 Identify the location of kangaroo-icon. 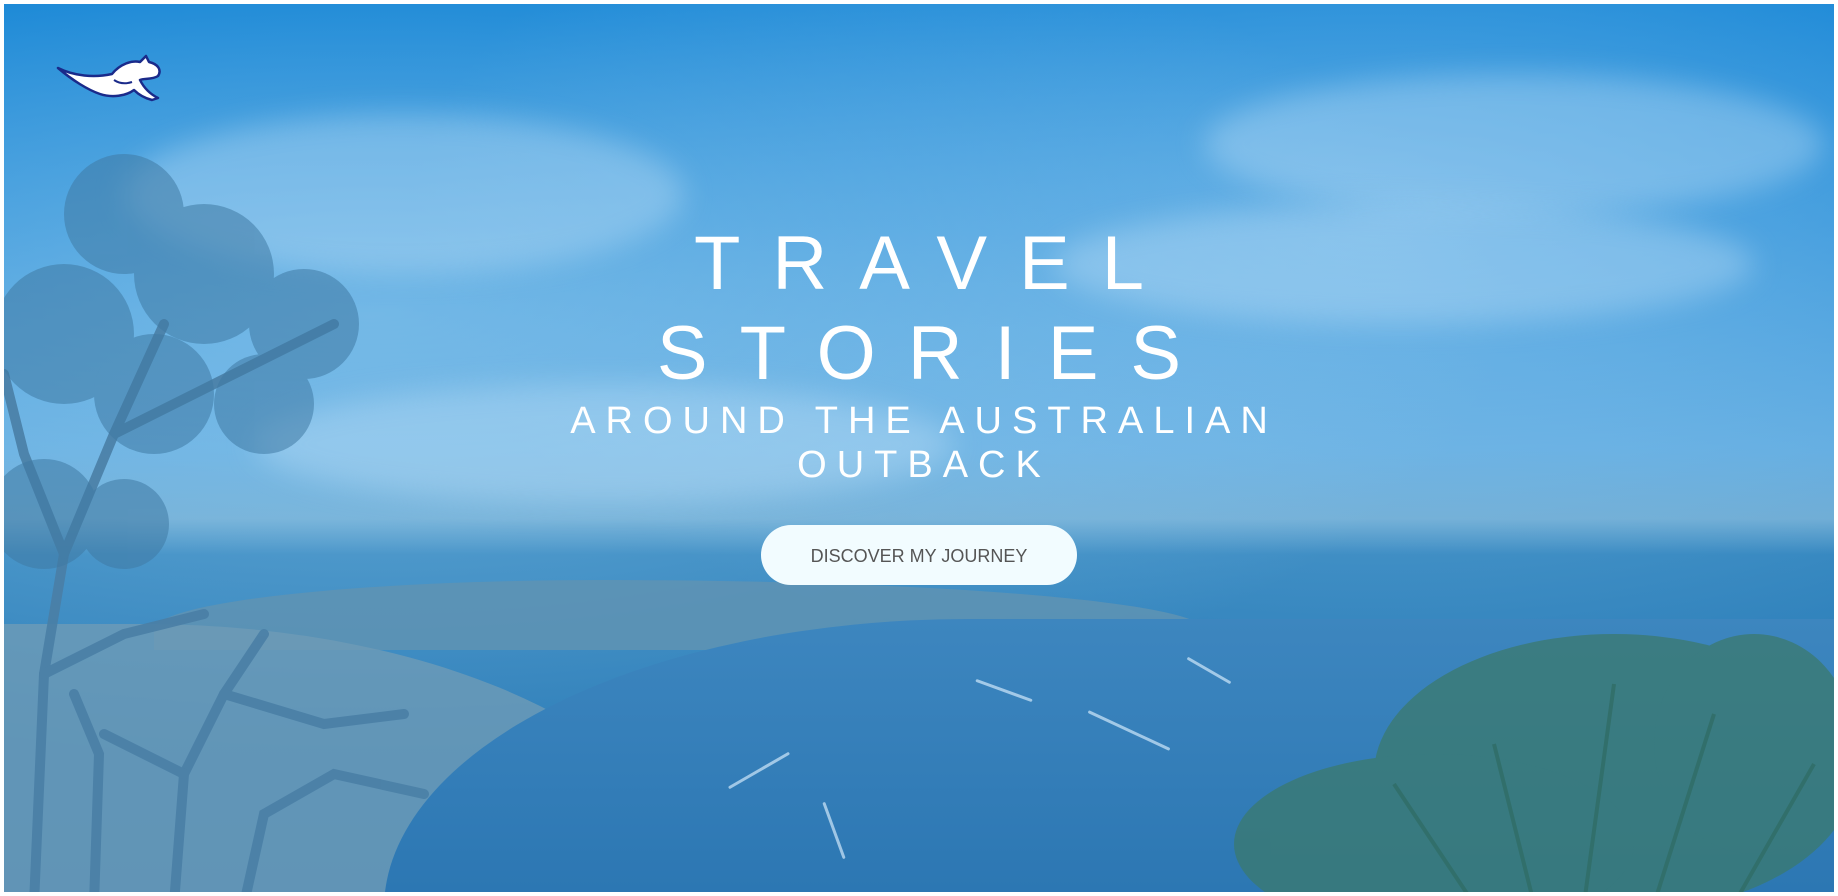
(109, 81).